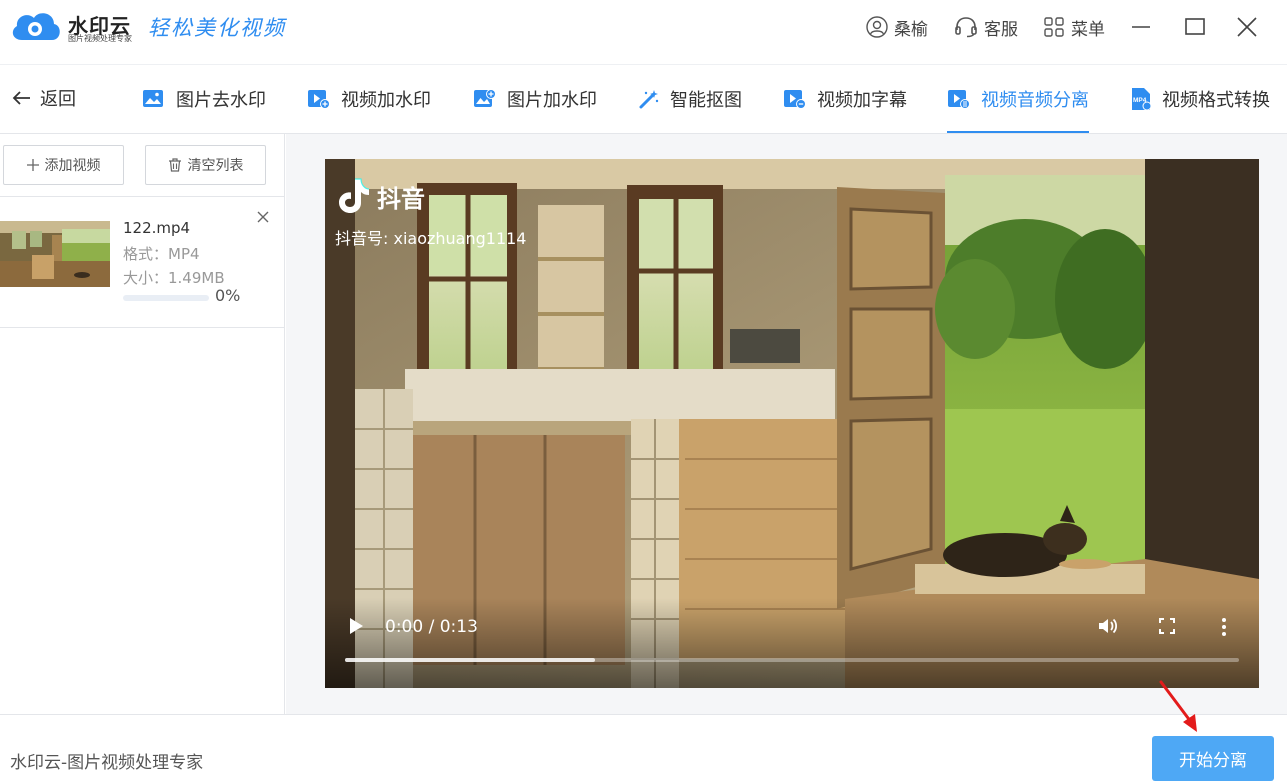  I want to click on volume-icon, so click(1108, 626).